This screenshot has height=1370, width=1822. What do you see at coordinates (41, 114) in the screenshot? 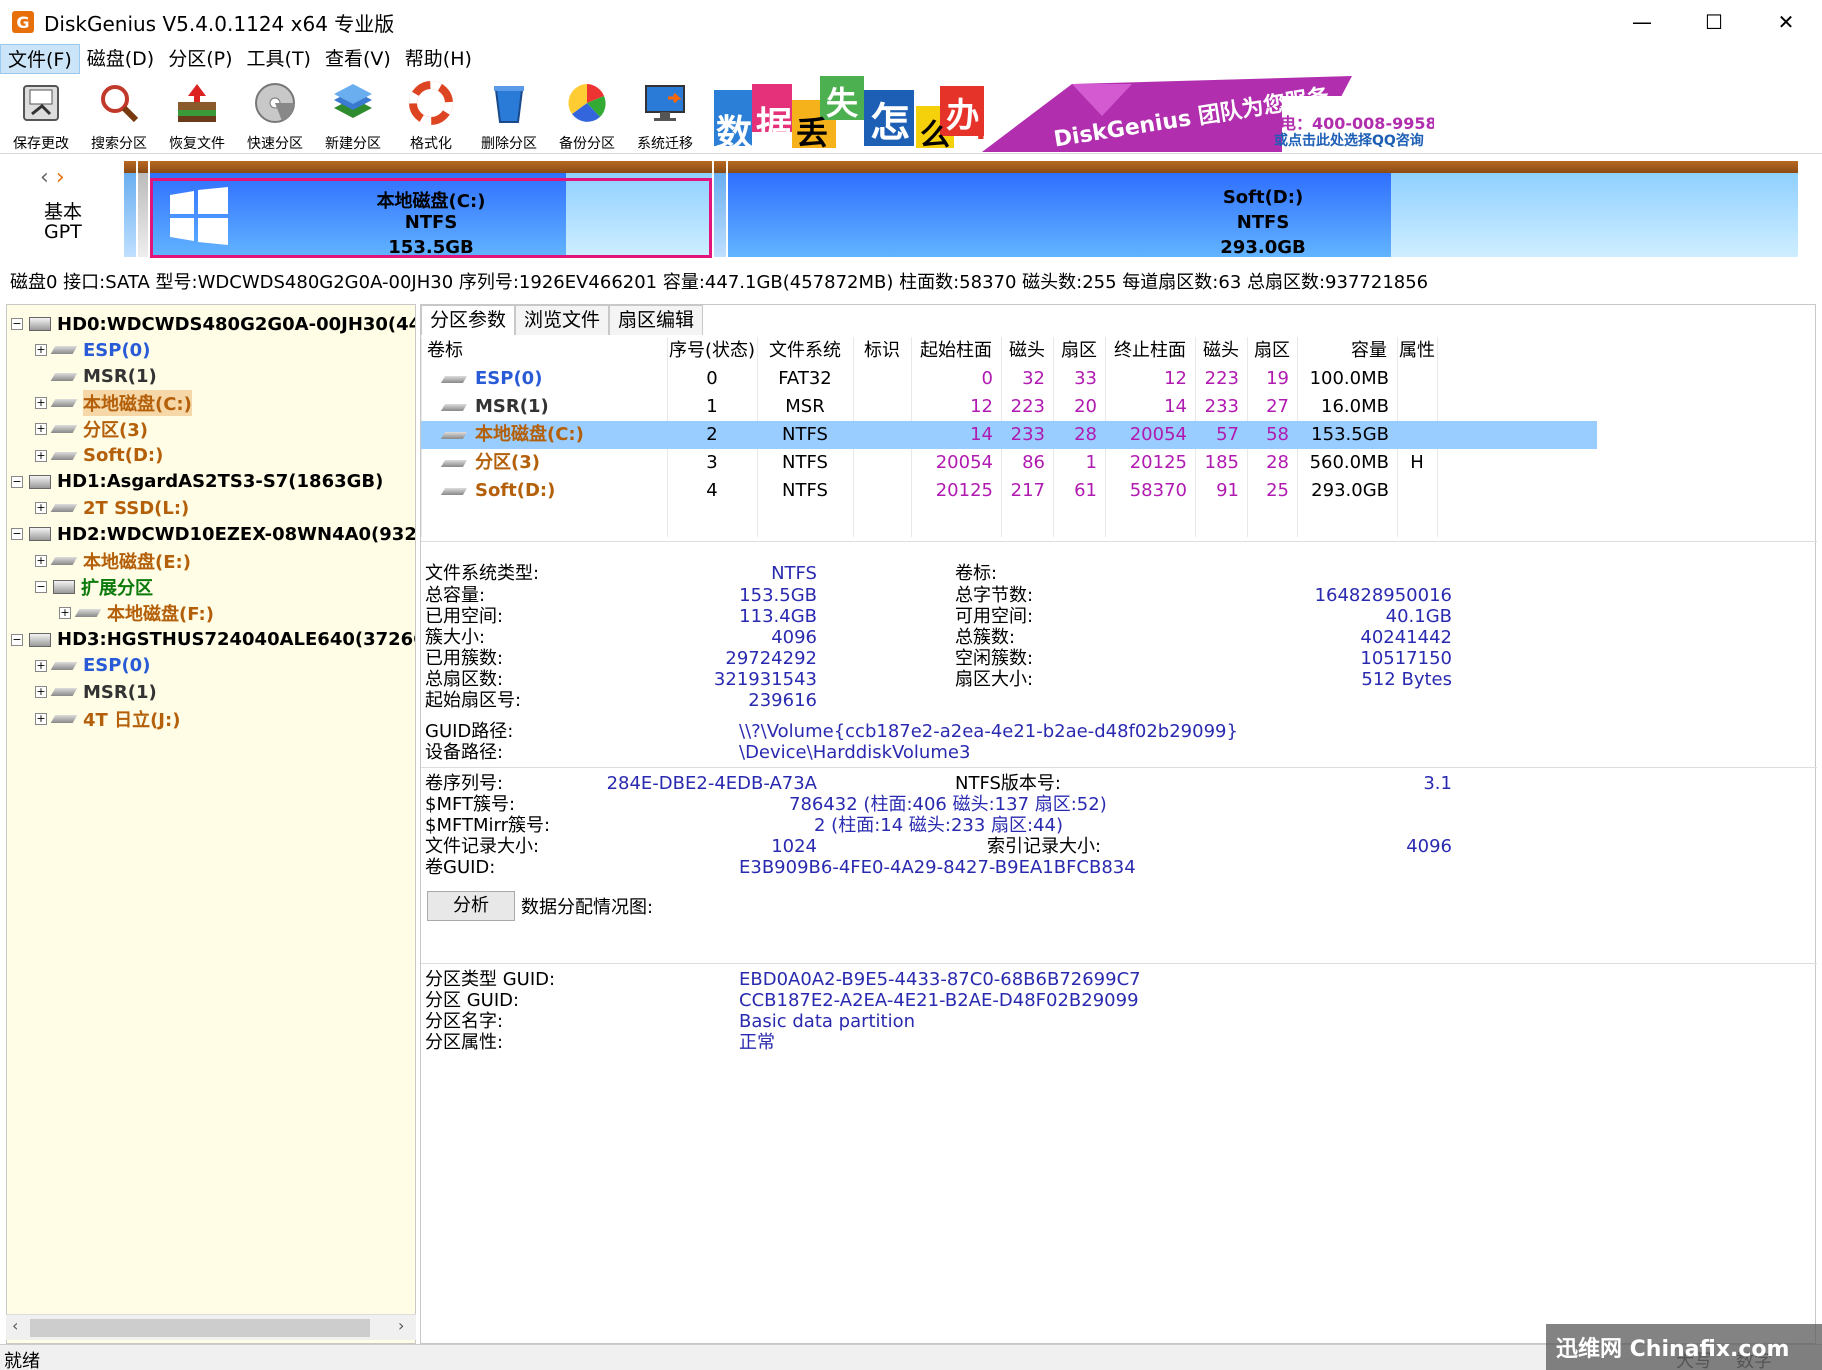
I see `save-changes-button: 保存更改` at bounding box center [41, 114].